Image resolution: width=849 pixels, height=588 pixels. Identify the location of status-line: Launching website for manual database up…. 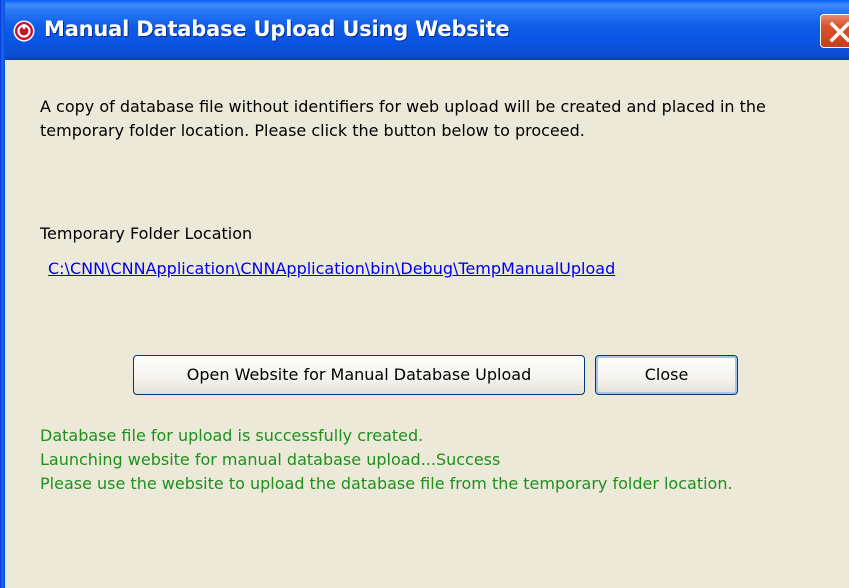
(270, 459).